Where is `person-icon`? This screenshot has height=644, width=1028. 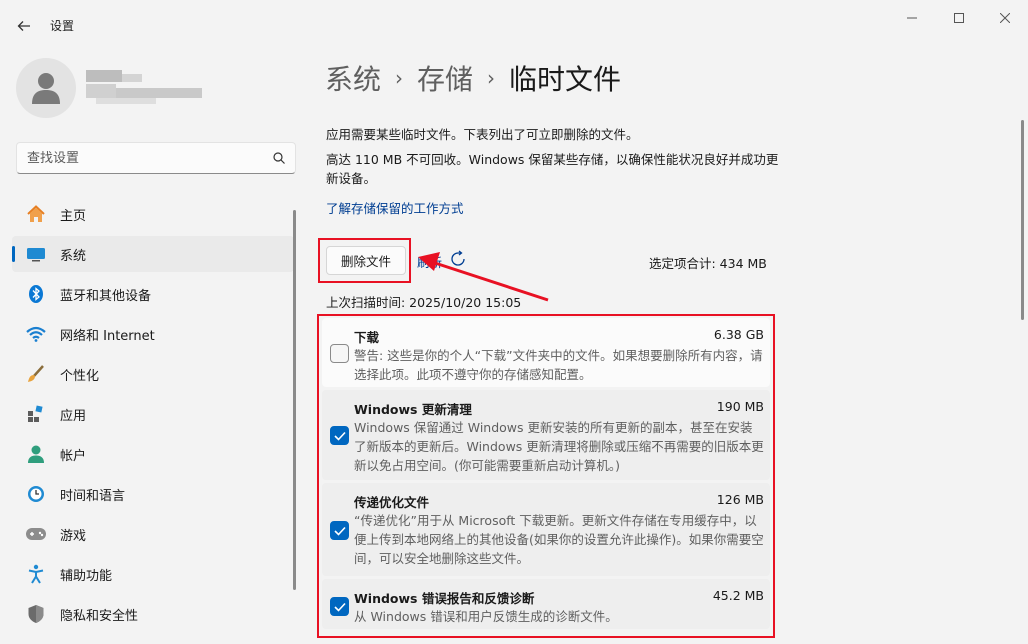 person-icon is located at coordinates (46, 88).